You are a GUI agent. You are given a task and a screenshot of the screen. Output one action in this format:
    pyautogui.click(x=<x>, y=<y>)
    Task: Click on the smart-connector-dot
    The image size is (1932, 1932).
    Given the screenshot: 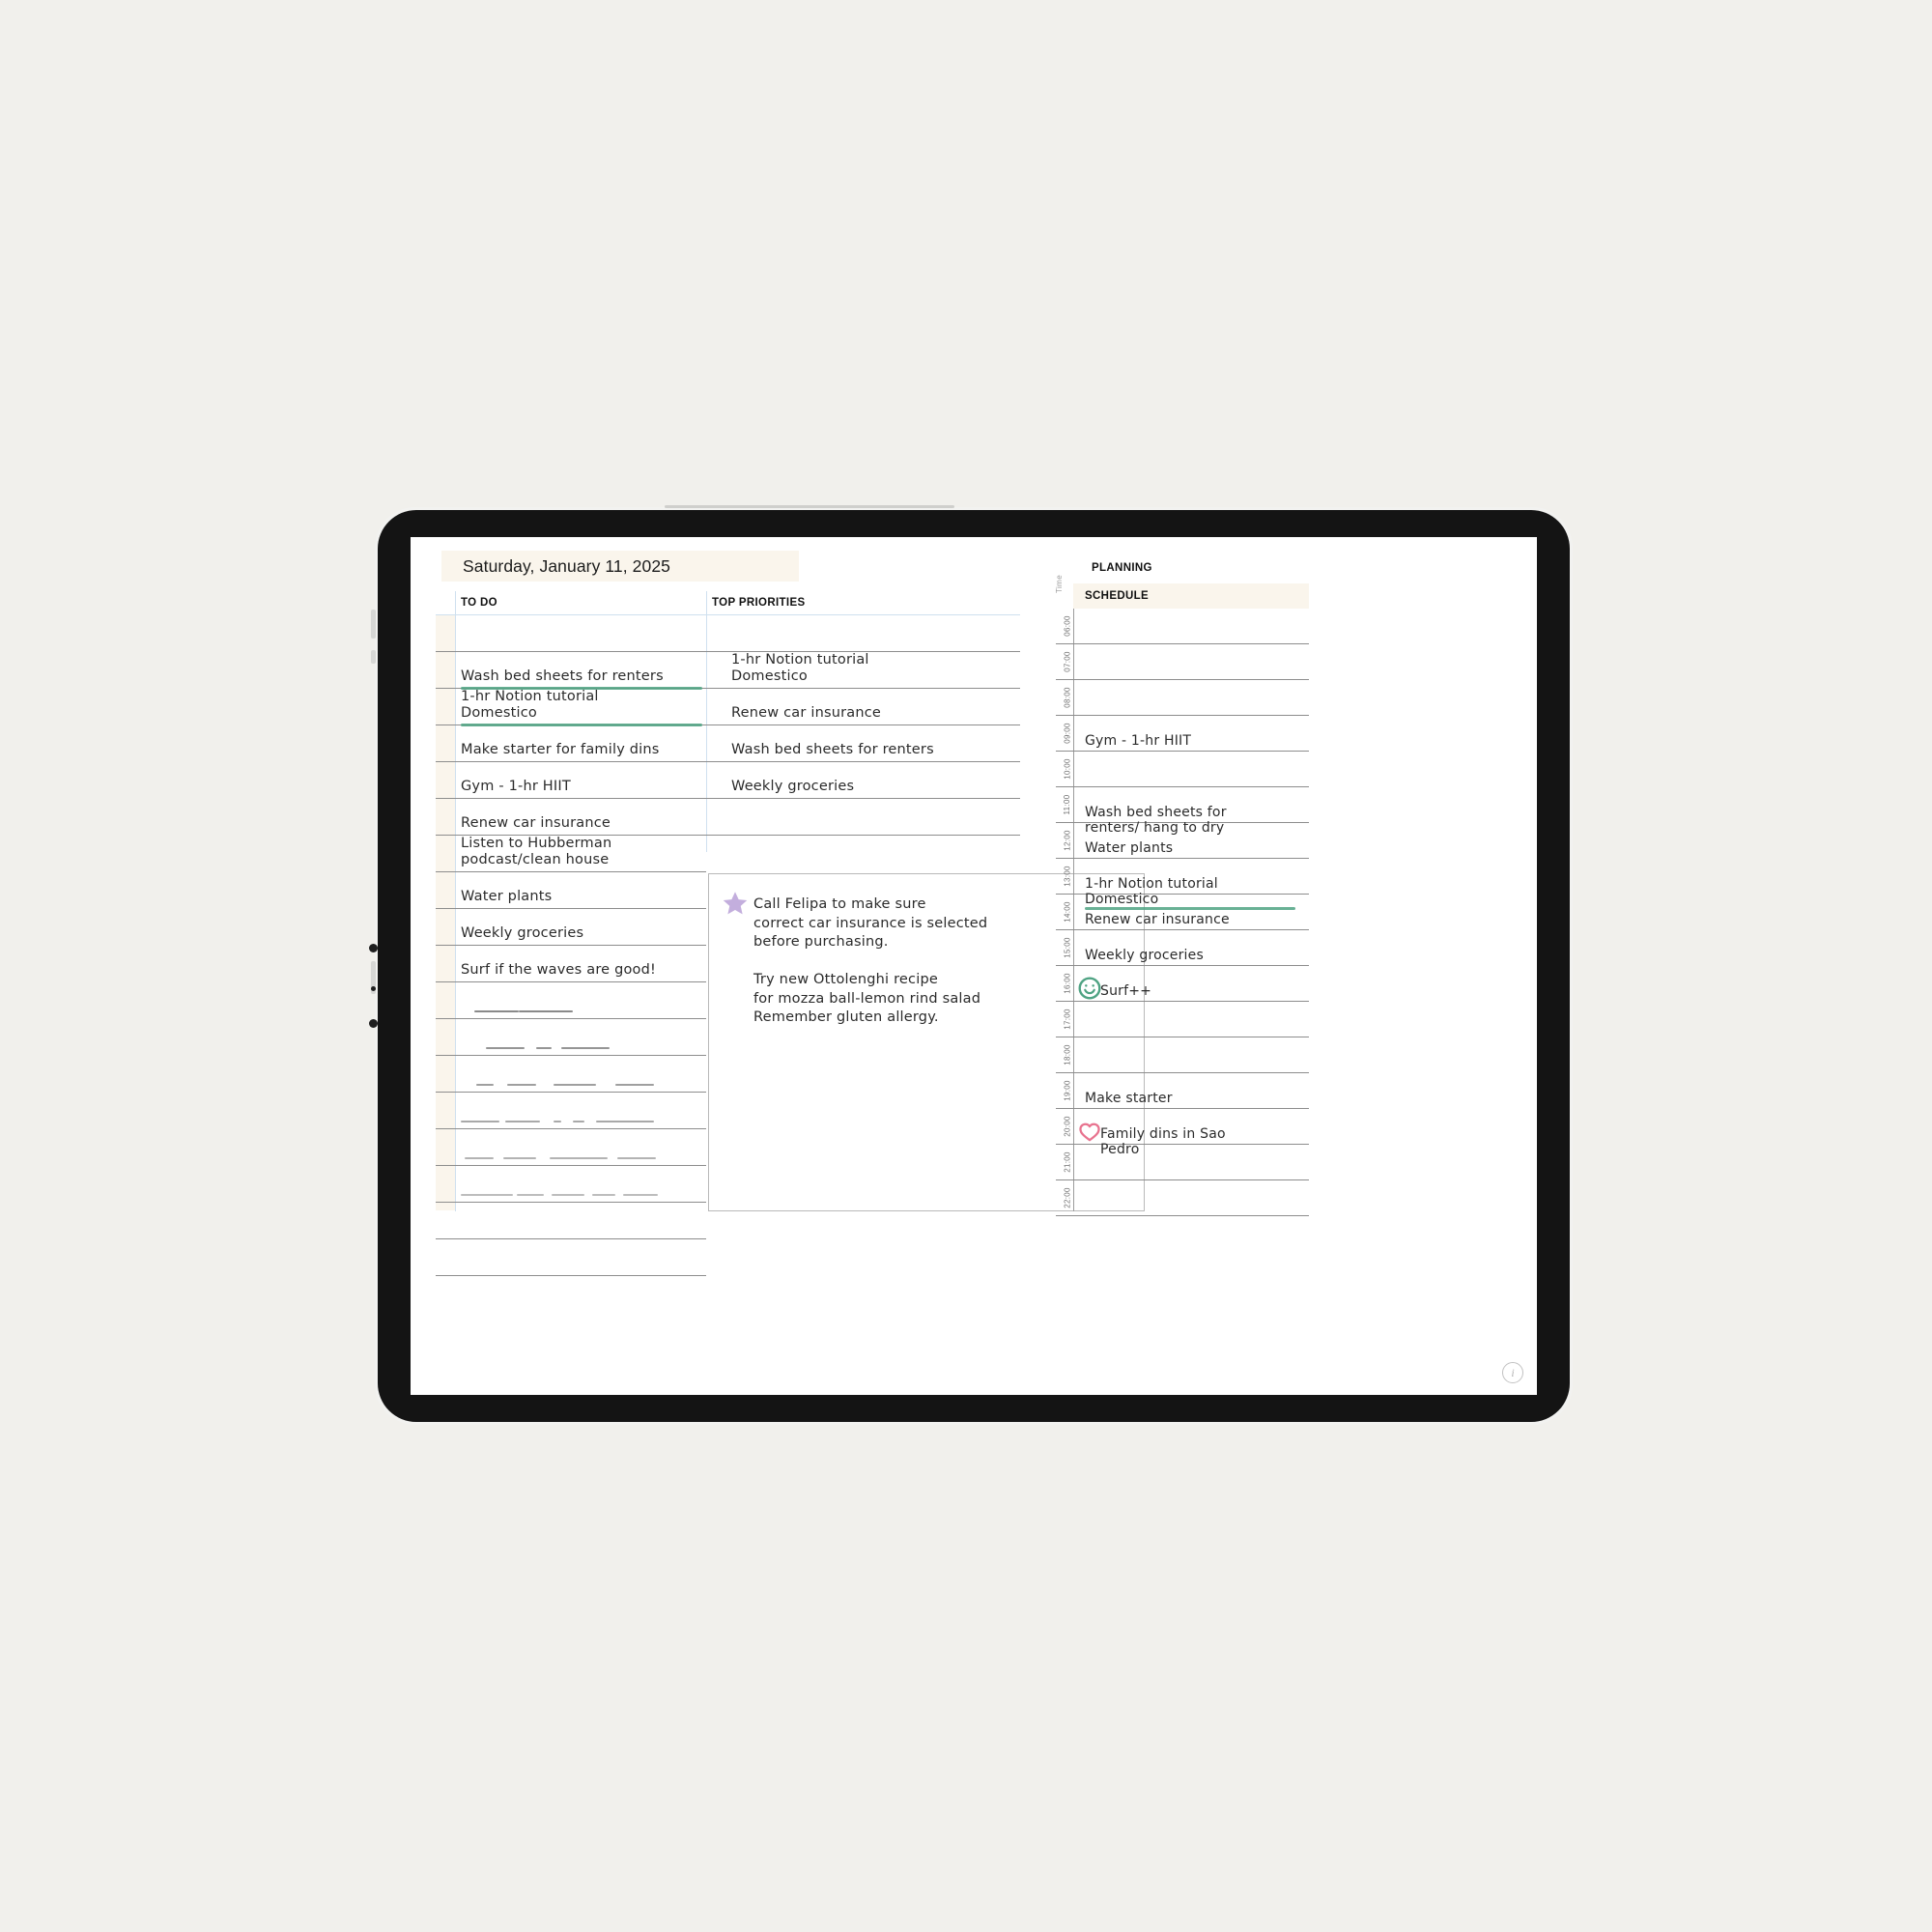 What is the action you would take?
    pyautogui.click(x=373, y=1024)
    